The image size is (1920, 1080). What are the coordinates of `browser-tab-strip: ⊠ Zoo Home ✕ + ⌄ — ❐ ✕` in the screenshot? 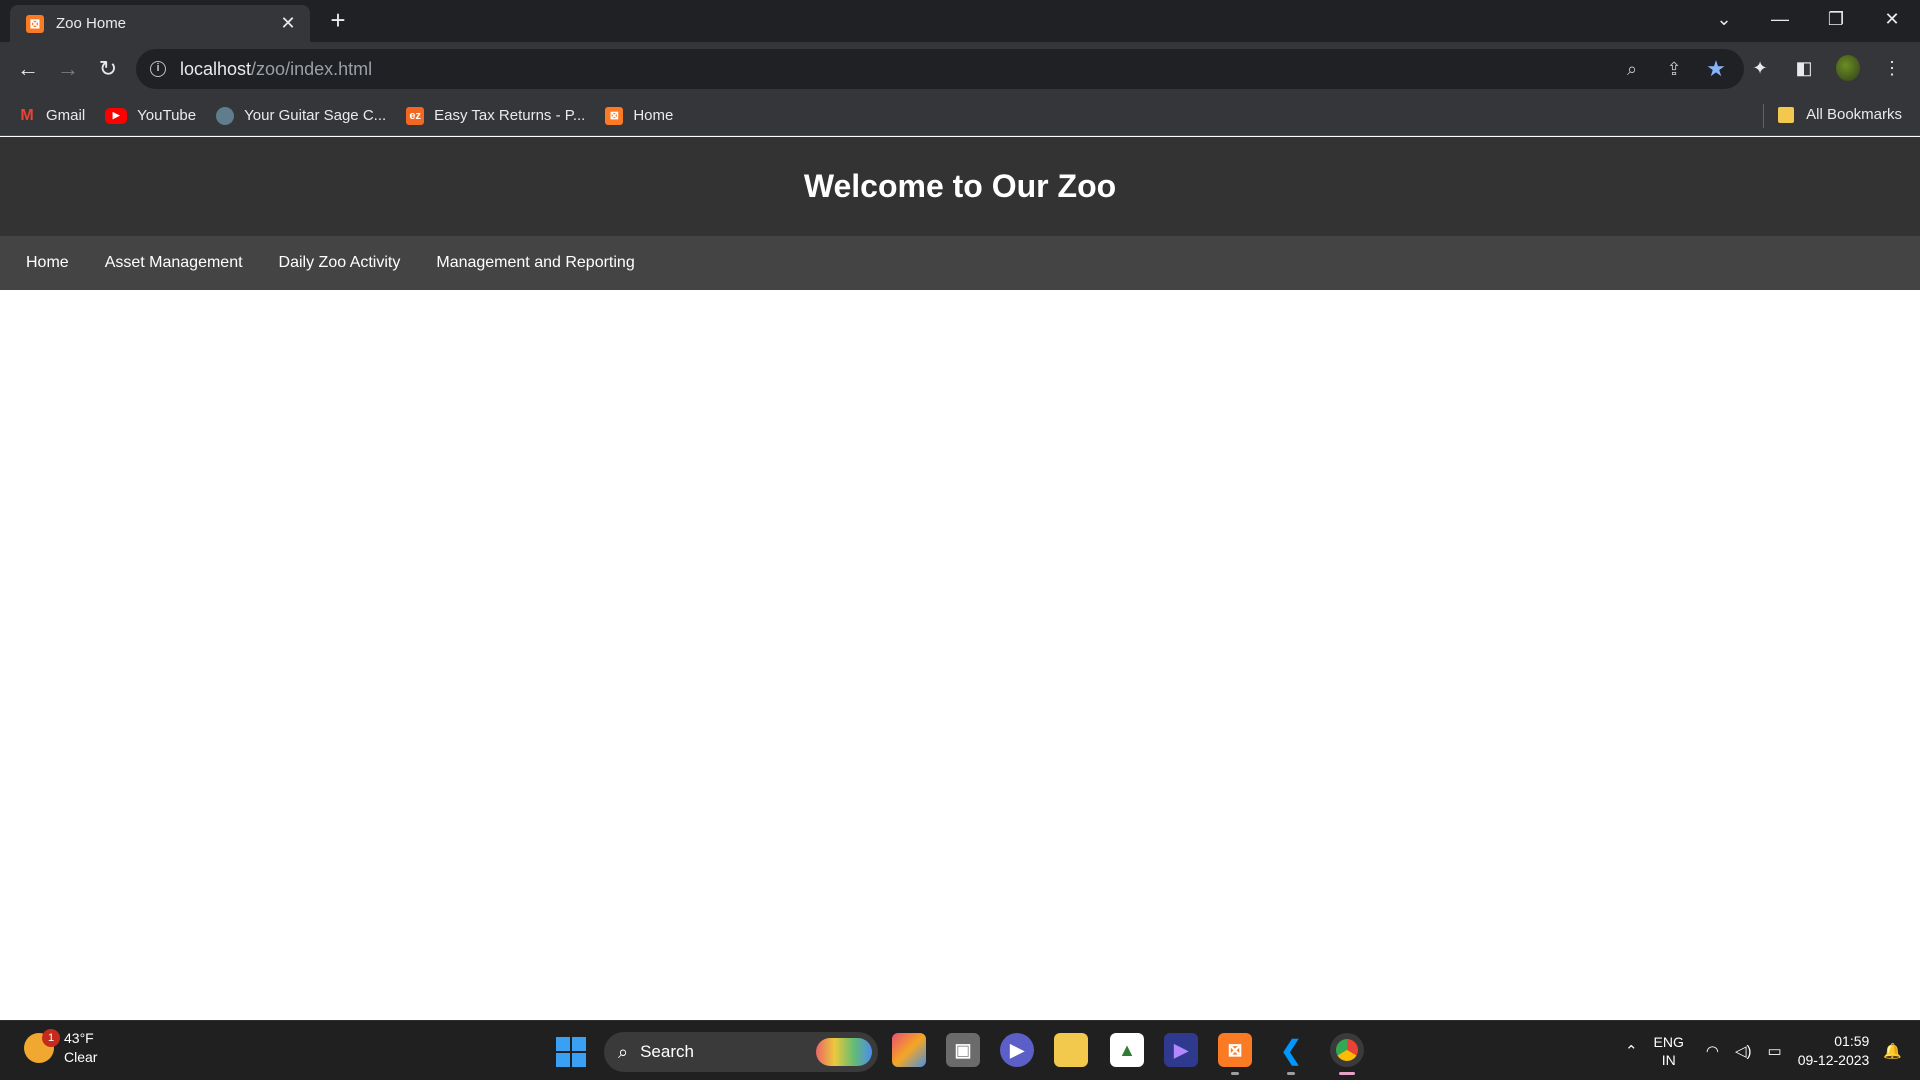 It's located at (960, 21).